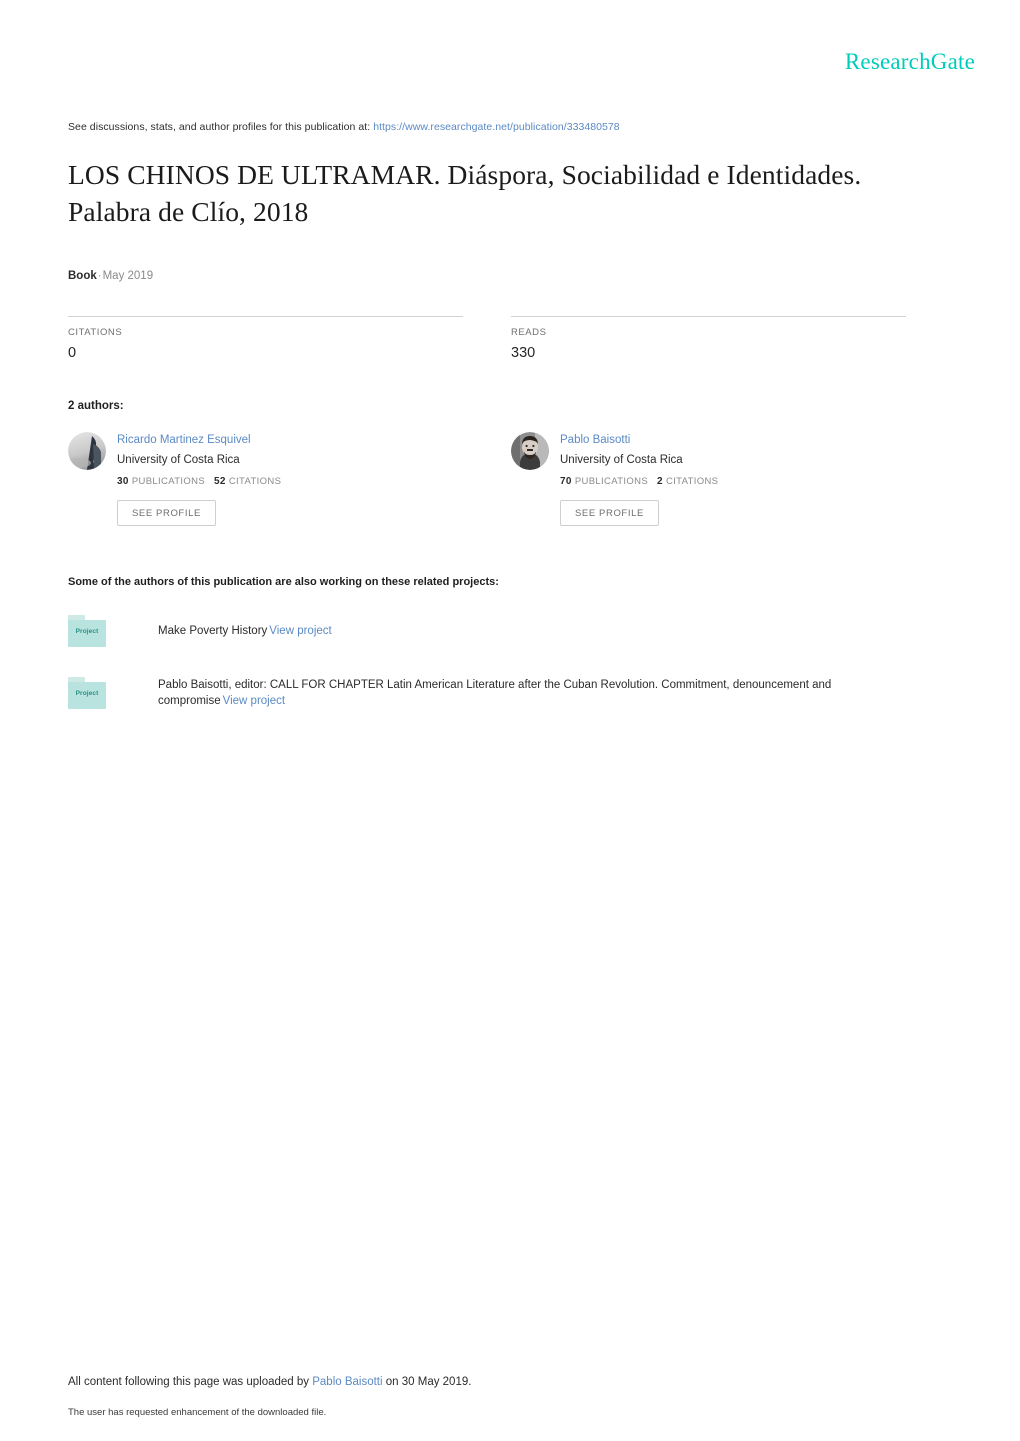 This screenshot has height=1441, width=1020. I want to click on author-name-link: Ricardo Martinez Esquivel, so click(199, 440).